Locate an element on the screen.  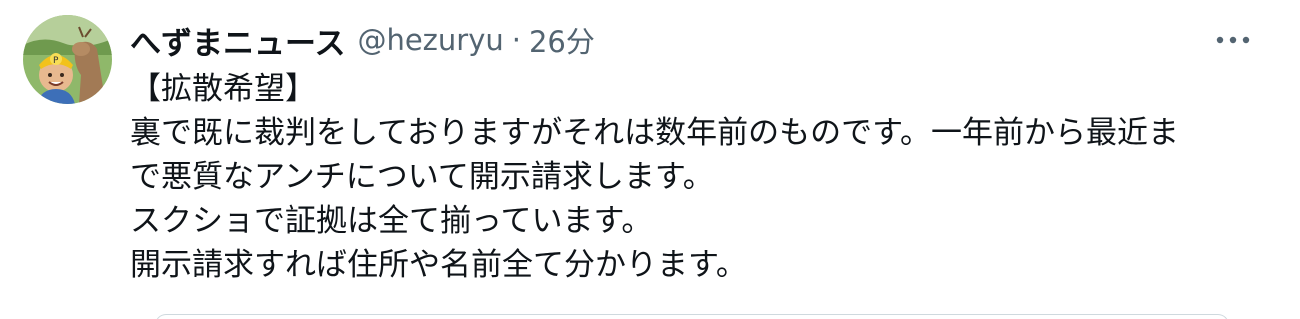
avatar: P is located at coordinates (67, 59).